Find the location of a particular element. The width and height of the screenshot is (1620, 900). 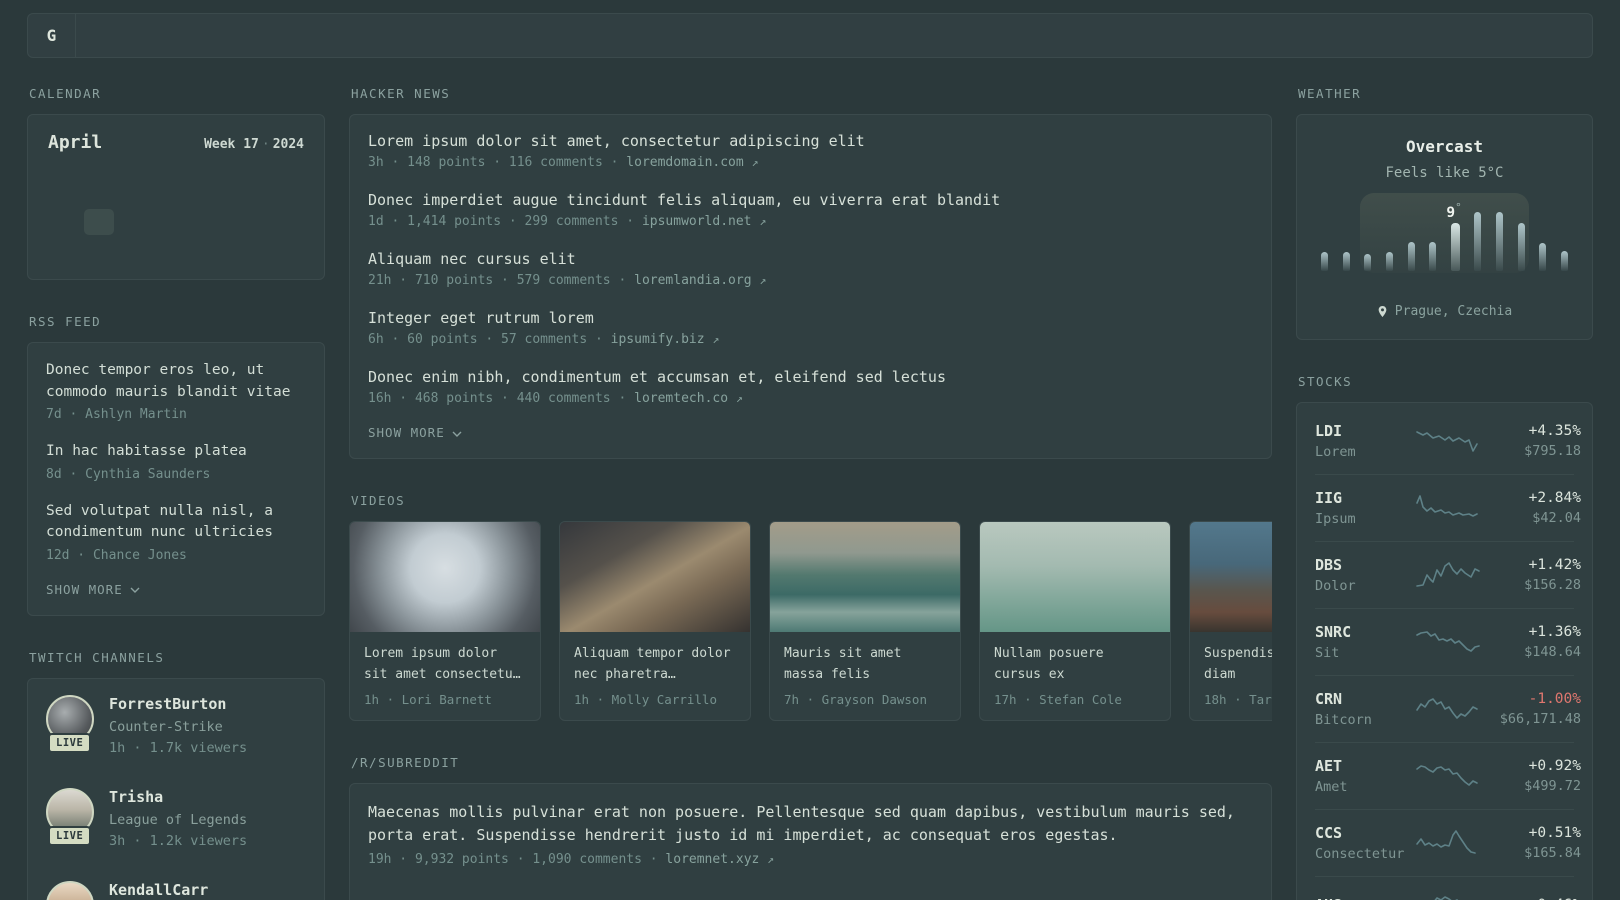

hackernews-item-title: Integer eget rutrum lorem is located at coordinates (810, 318).